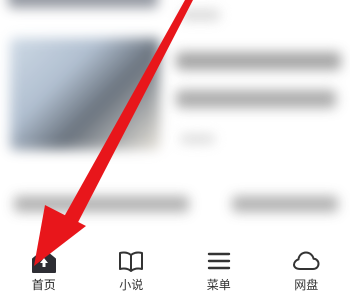 Image resolution: width=350 pixels, height=296 pixels. I want to click on cloud-icon, so click(306, 260).